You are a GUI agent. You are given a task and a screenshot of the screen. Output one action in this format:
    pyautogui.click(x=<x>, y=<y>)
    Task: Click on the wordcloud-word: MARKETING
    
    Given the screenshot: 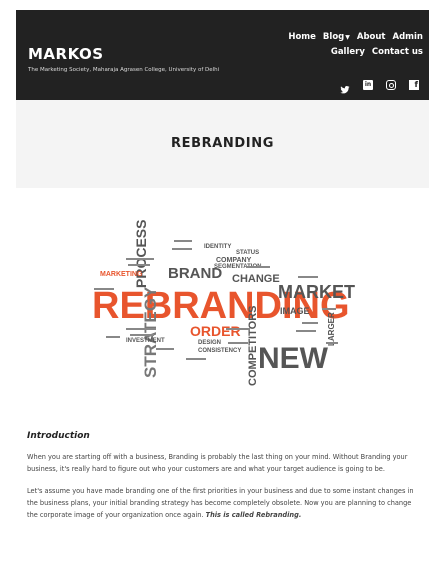 What is the action you would take?
    pyautogui.click(x=121, y=274)
    